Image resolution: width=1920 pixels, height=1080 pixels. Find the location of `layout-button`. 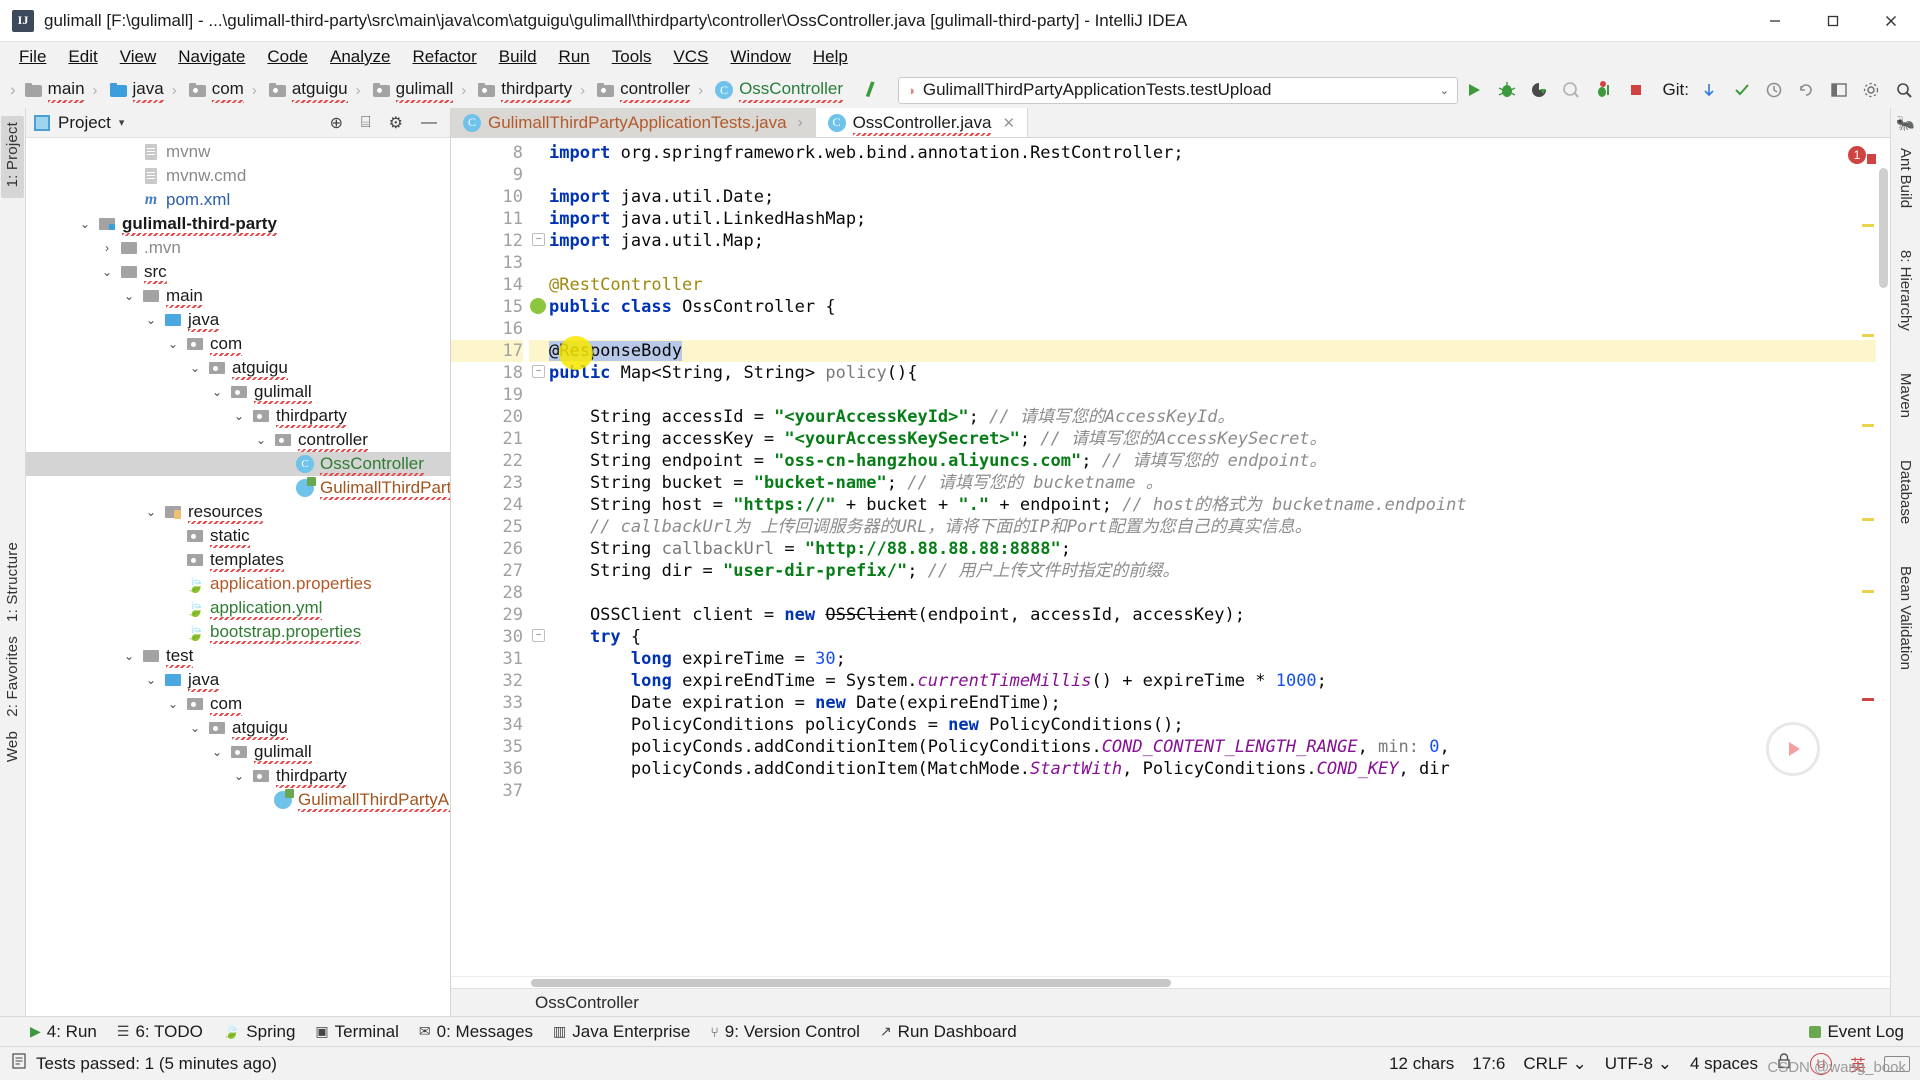

layout-button is located at coordinates (1839, 90).